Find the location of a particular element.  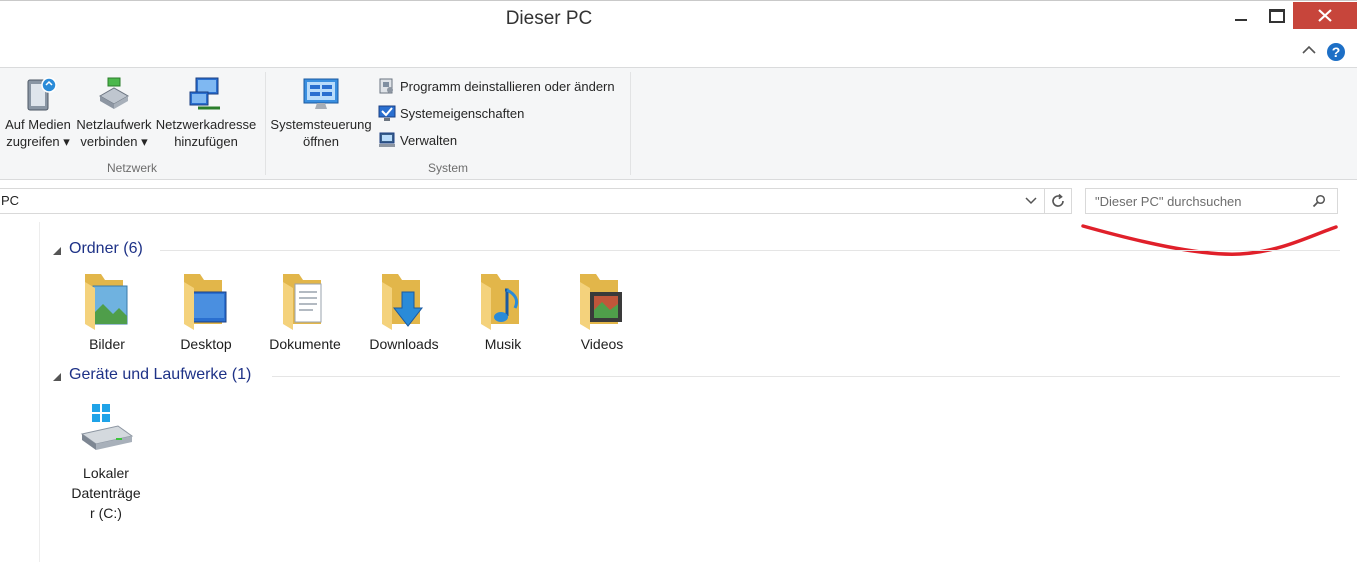

group-label-system: System is located at coordinates (447, 168).